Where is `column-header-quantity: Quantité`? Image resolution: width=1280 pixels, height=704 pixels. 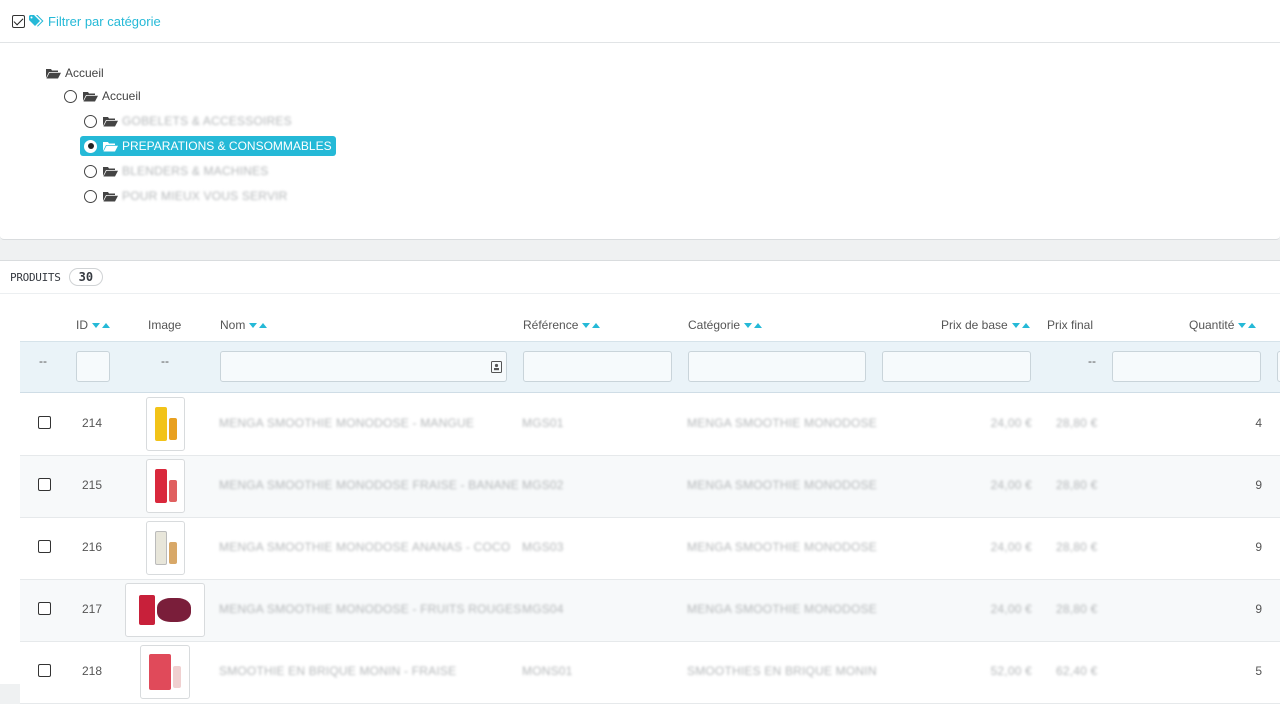 column-header-quantity: Quantité is located at coordinates (1223, 325).